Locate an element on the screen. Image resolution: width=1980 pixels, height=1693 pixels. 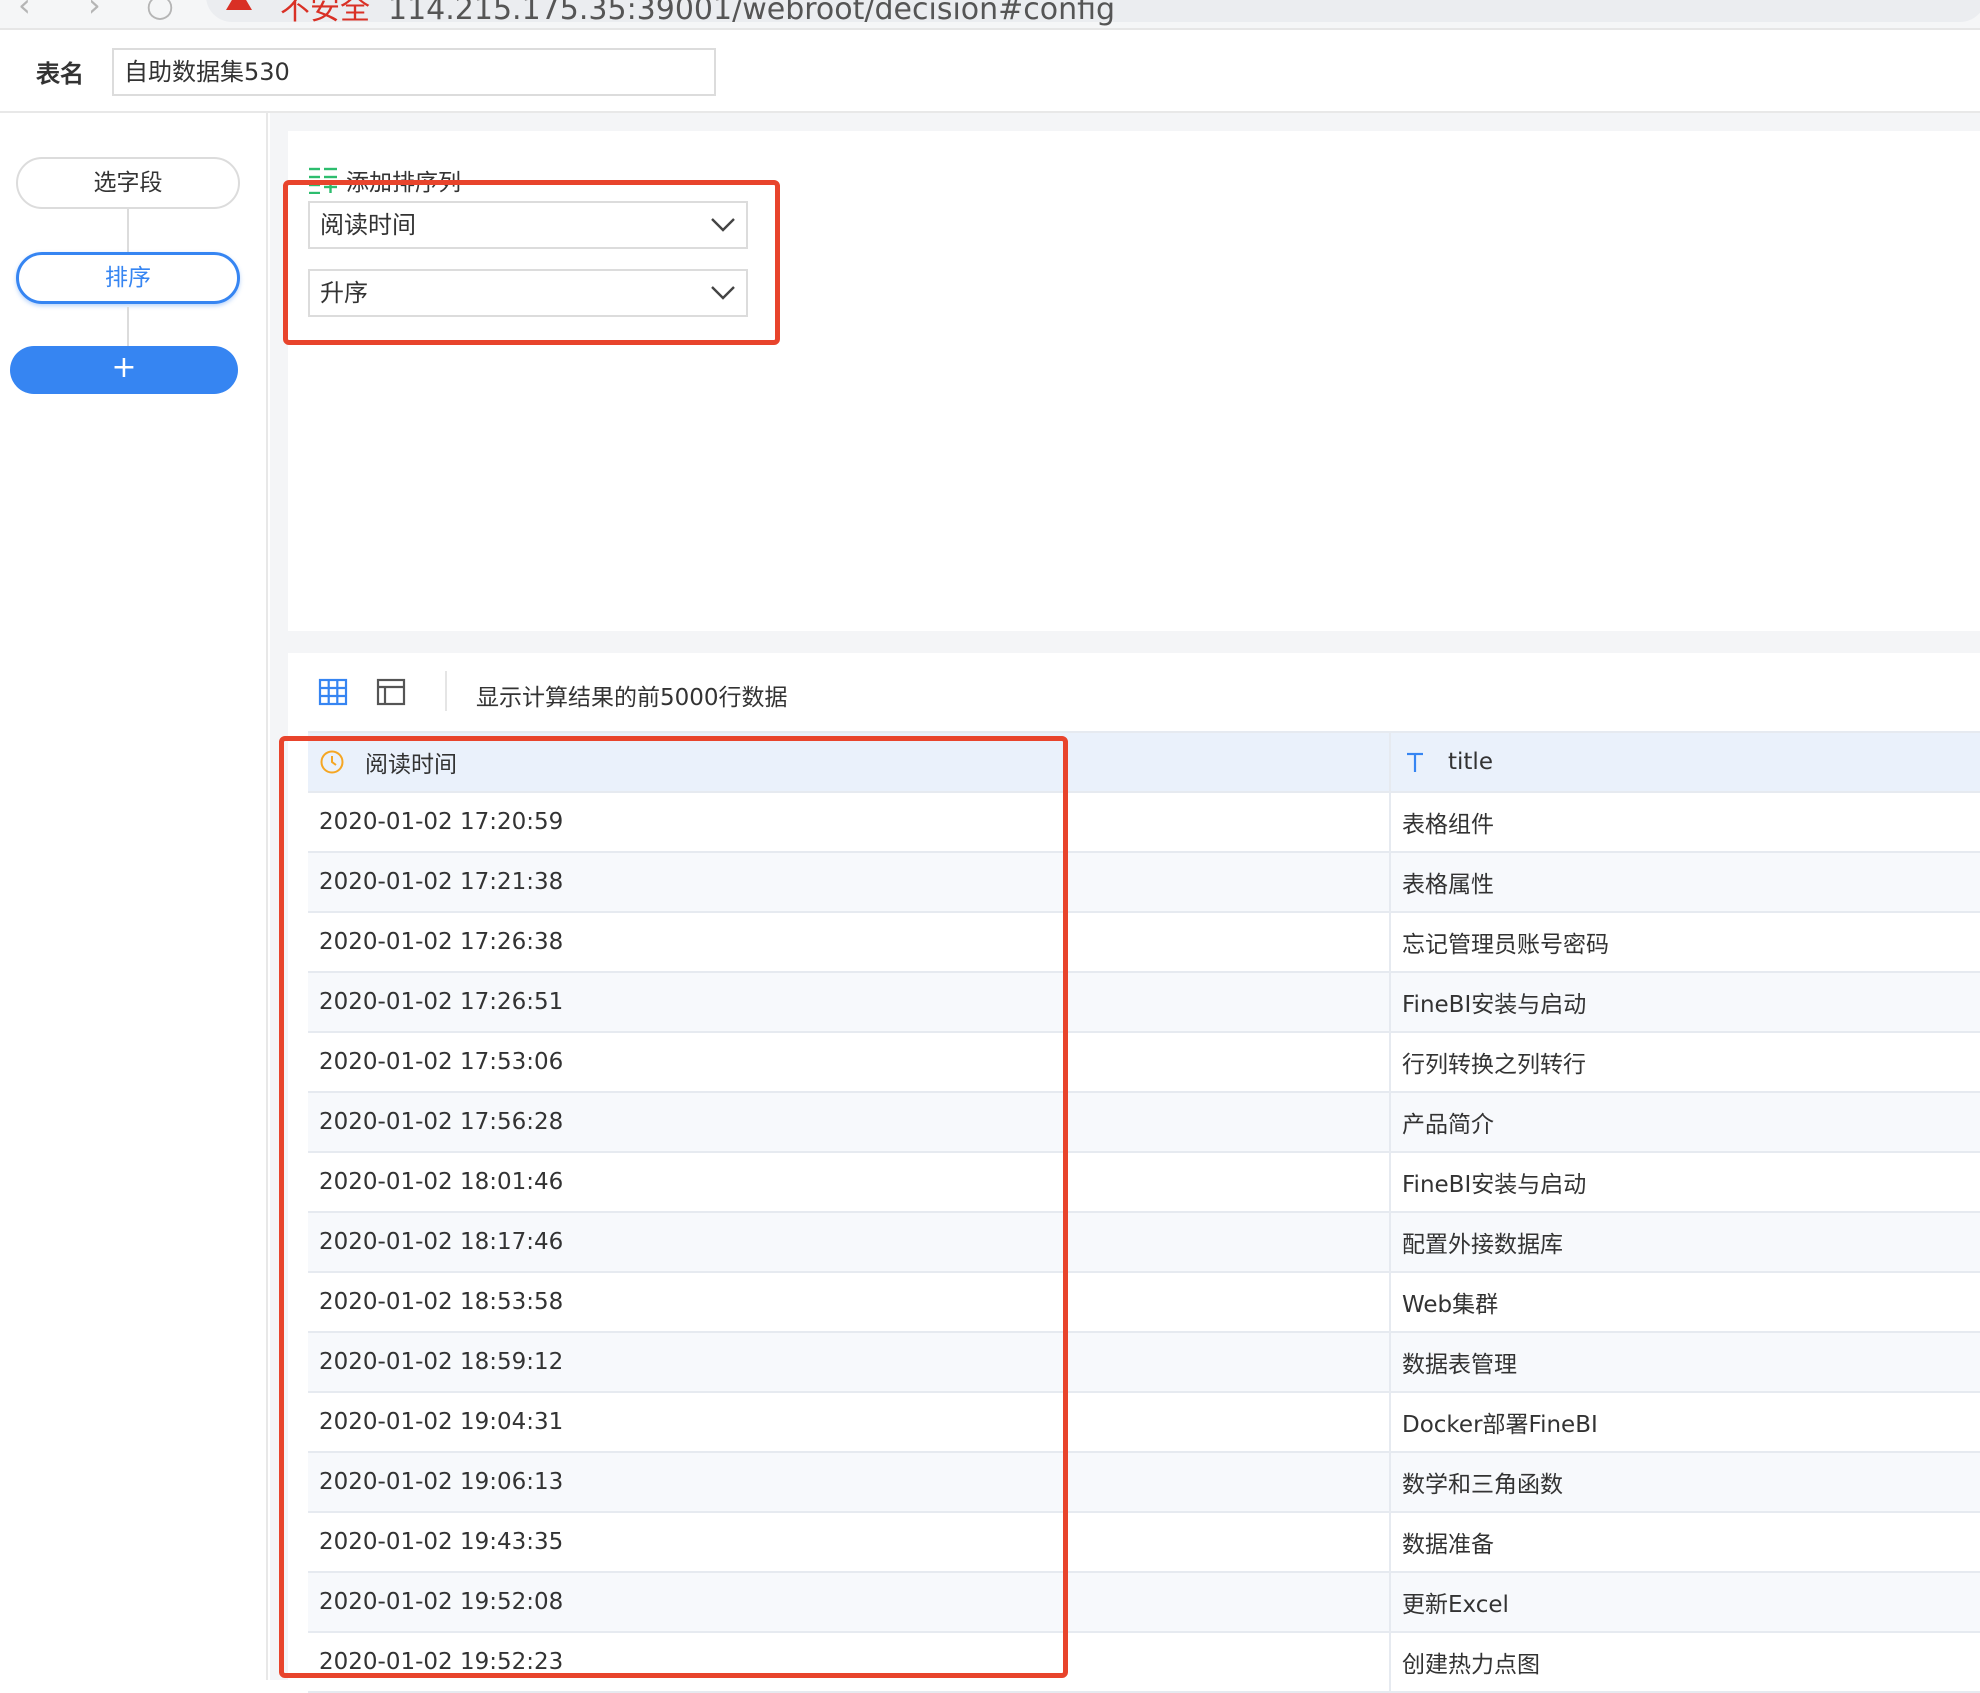
cell-title: 表格属性 is located at coordinates (1684, 882).